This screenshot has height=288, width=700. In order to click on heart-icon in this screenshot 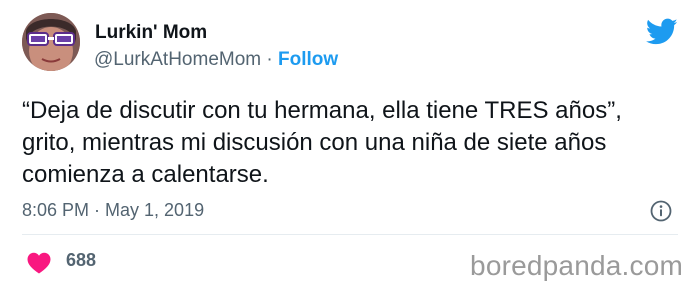, I will do `click(39, 263)`.